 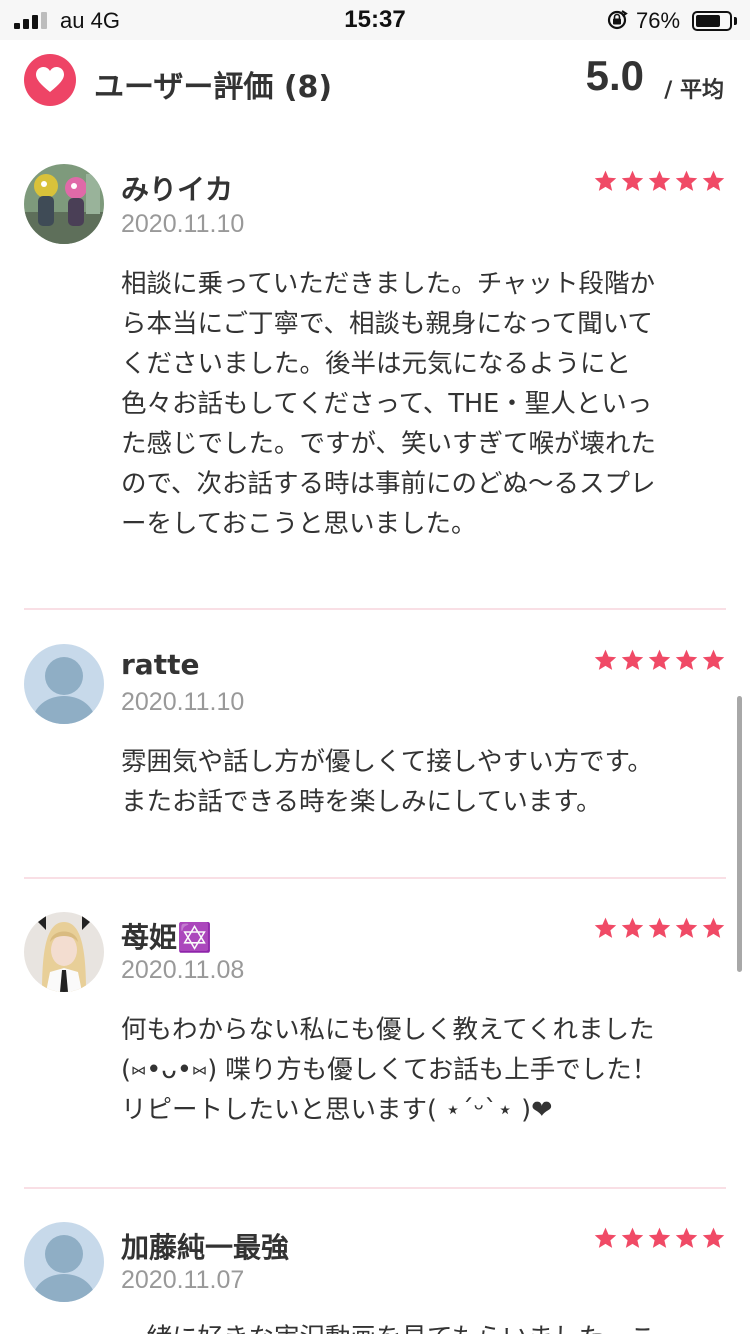 What do you see at coordinates (160, 664) in the screenshot?
I see `reviewer-name: ratte` at bounding box center [160, 664].